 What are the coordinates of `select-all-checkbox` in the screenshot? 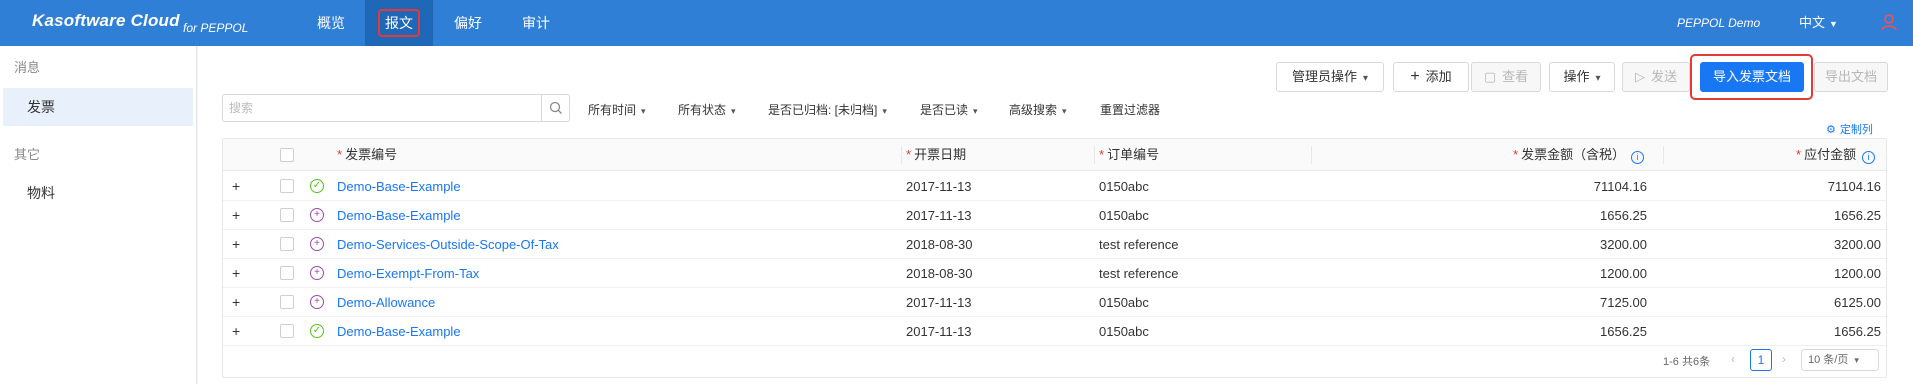 It's located at (287, 155).